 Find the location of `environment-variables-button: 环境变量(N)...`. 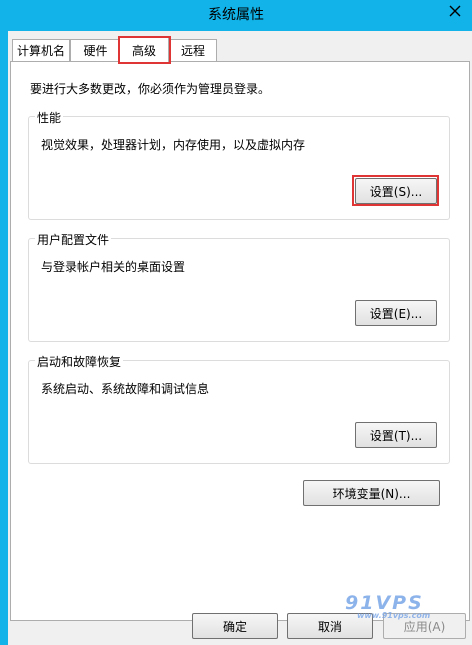

environment-variables-button: 环境变量(N)... is located at coordinates (371, 493).